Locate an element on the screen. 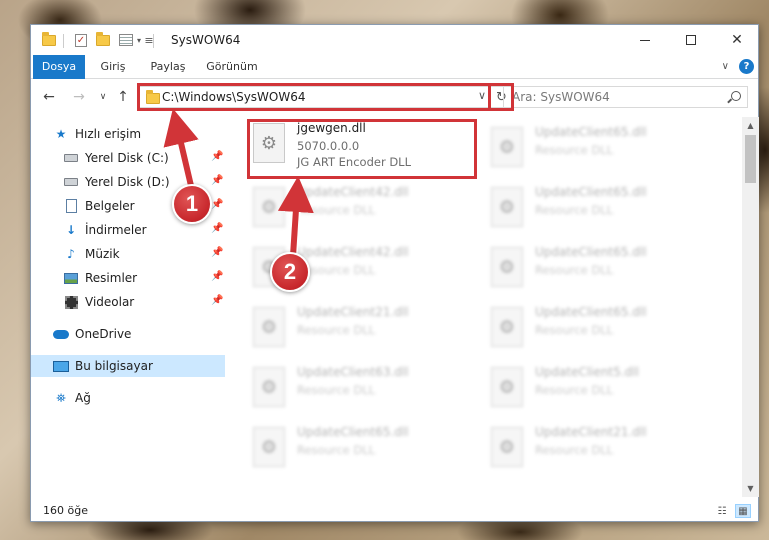  computer-icon is located at coordinates (61, 366).